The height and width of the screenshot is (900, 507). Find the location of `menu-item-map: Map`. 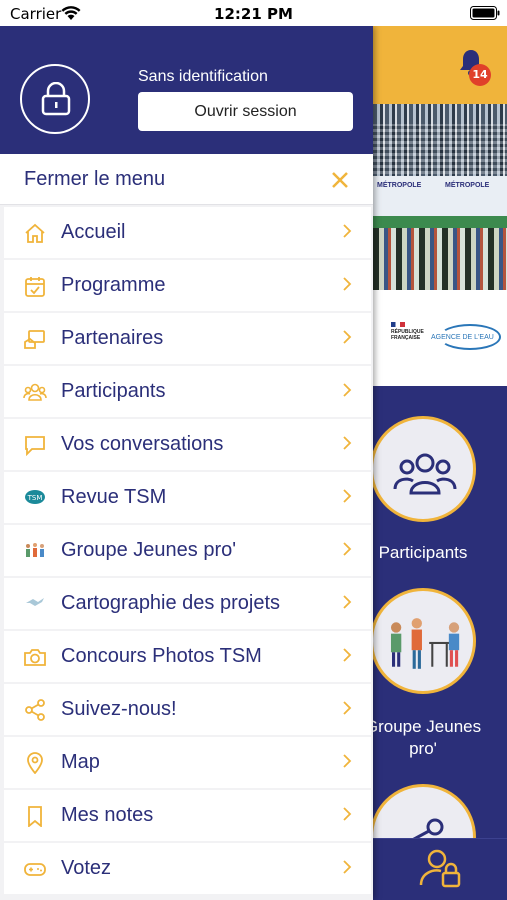

menu-item-map: Map is located at coordinates (187, 762).